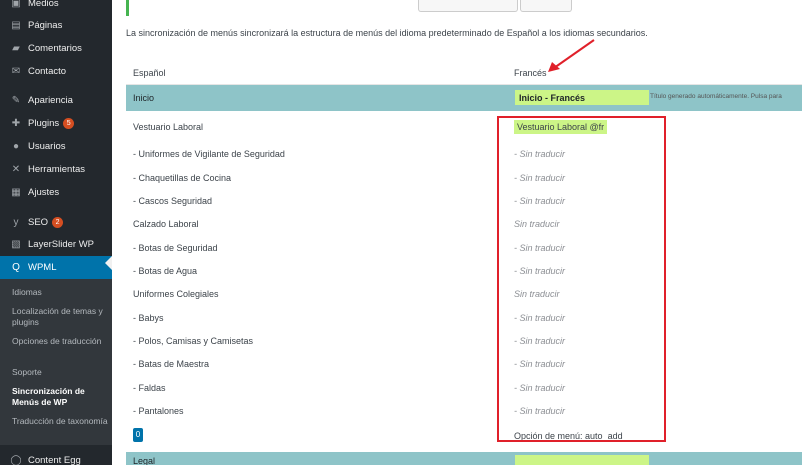 The width and height of the screenshot is (802, 465). Describe the element at coordinates (60, 292) in the screenshot. I see `submenu-item-idiomas: Idiomas` at that location.